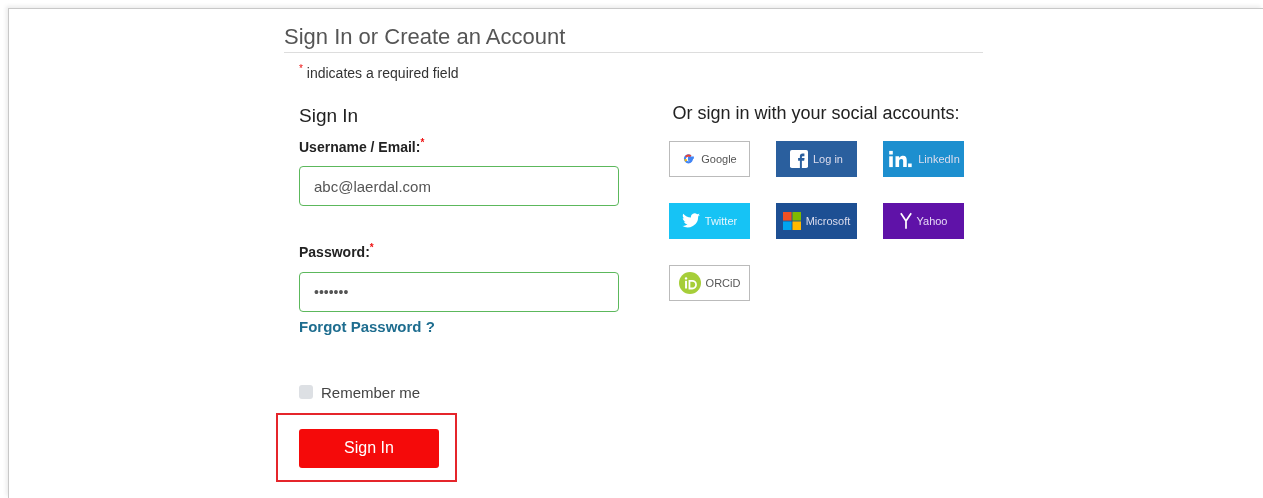 Image resolution: width=1263 pixels, height=498 pixels. Describe the element at coordinates (709, 158) in the screenshot. I see `social-login-button: Google` at that location.